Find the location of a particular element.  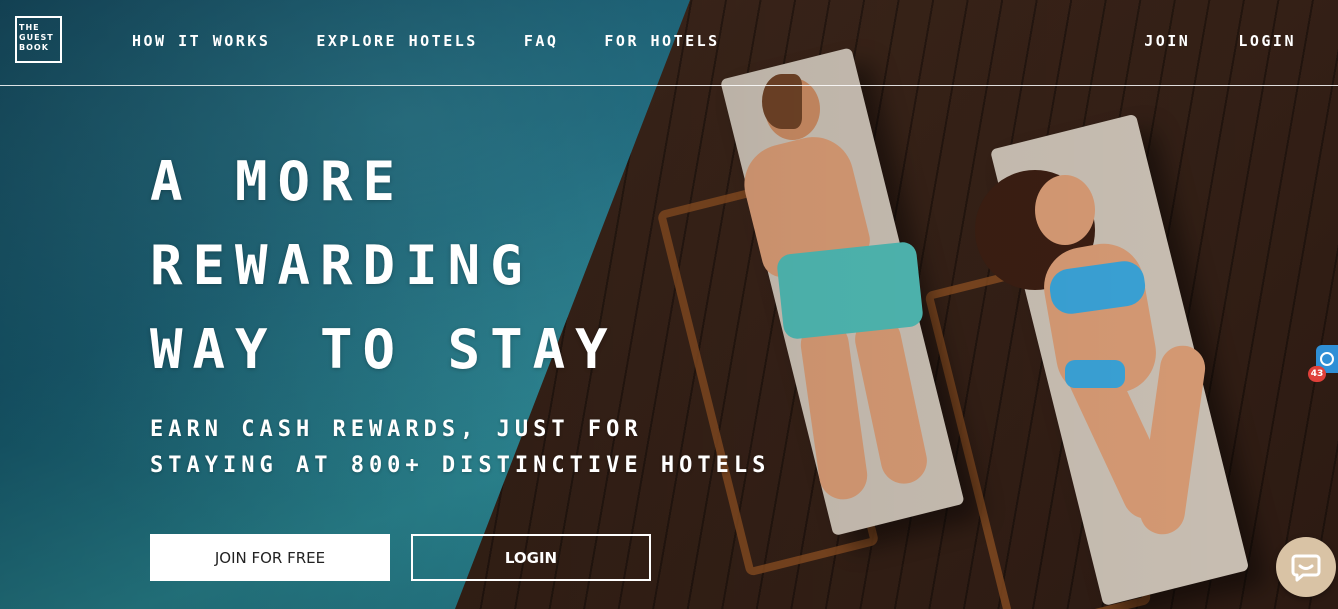

hero-title-line: REWARDING is located at coordinates (341, 265).